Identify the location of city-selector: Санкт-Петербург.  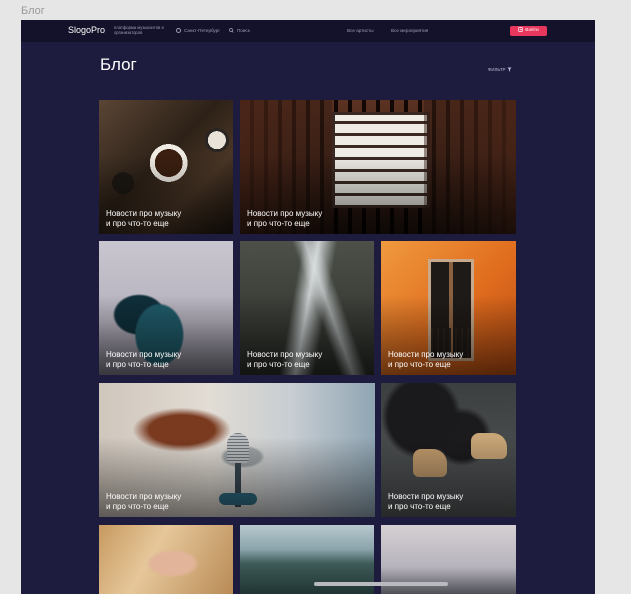
(198, 31).